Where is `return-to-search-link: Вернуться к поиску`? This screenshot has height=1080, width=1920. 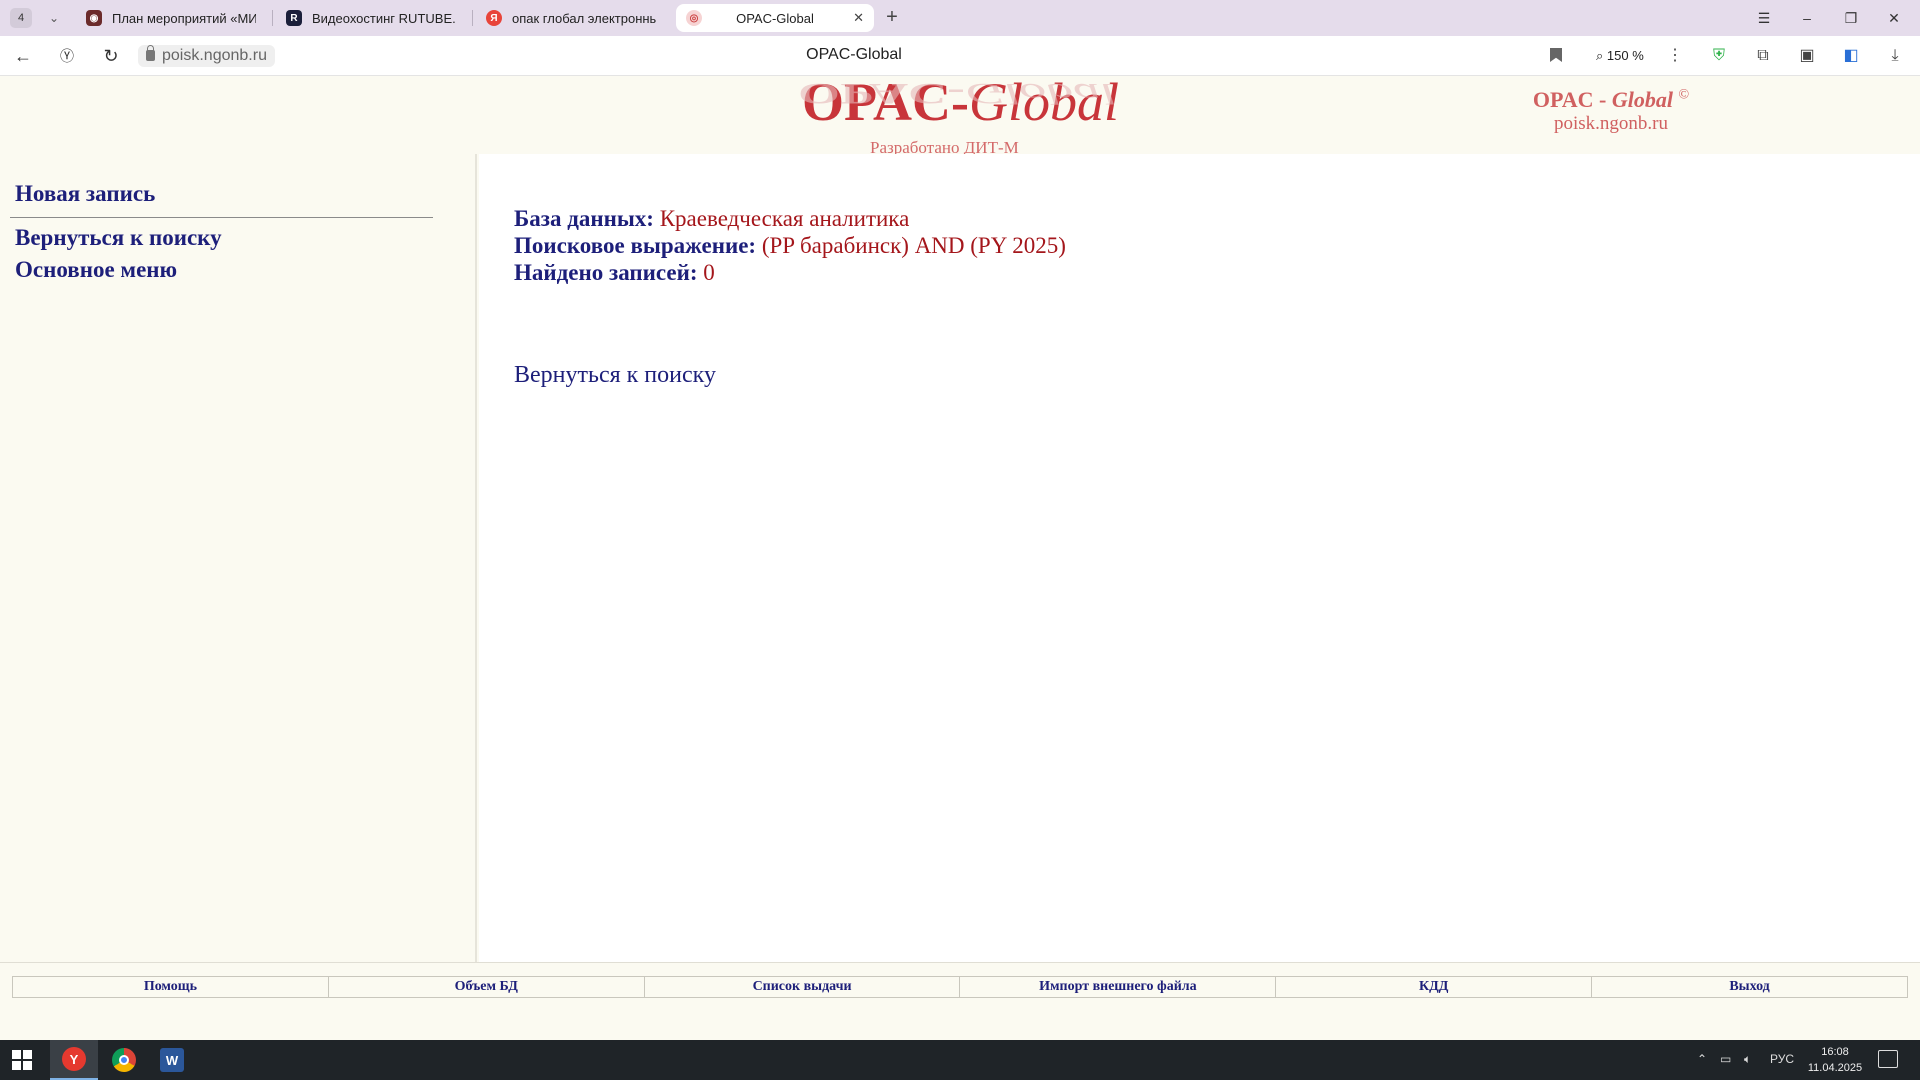
return-to-search-link: Вернуться к поиску is located at coordinates (615, 375).